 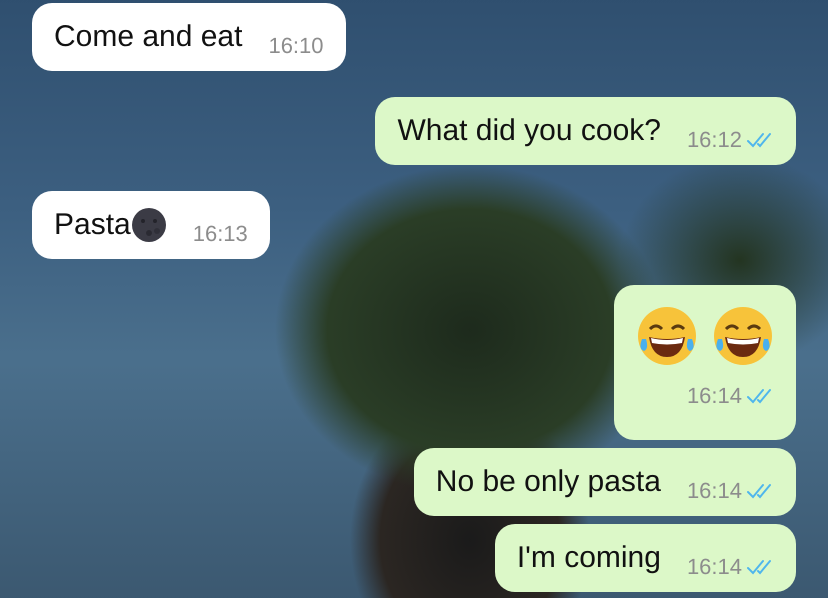 What do you see at coordinates (529, 131) in the screenshot?
I see `message-text: What did you cook?` at bounding box center [529, 131].